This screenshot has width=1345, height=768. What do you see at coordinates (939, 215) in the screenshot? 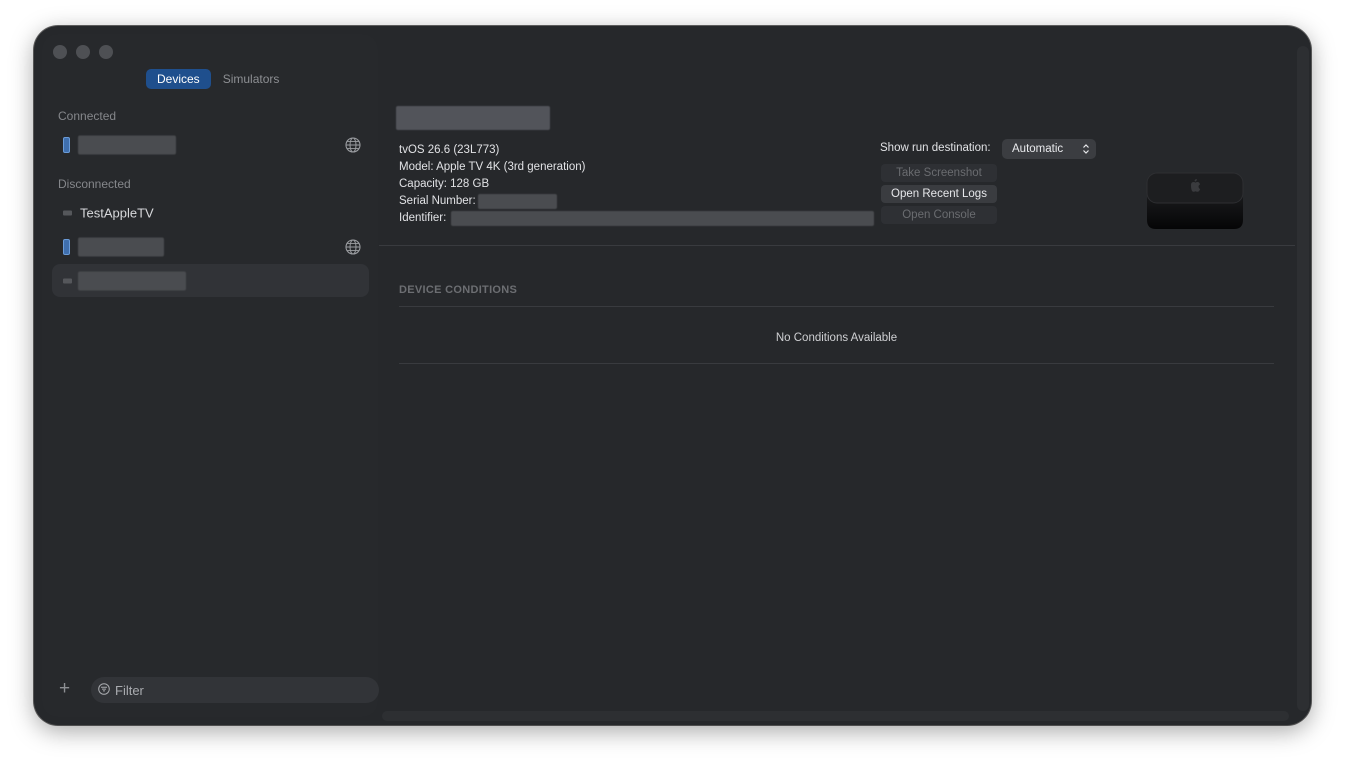
I see `open-console-button: Open Console` at bounding box center [939, 215].